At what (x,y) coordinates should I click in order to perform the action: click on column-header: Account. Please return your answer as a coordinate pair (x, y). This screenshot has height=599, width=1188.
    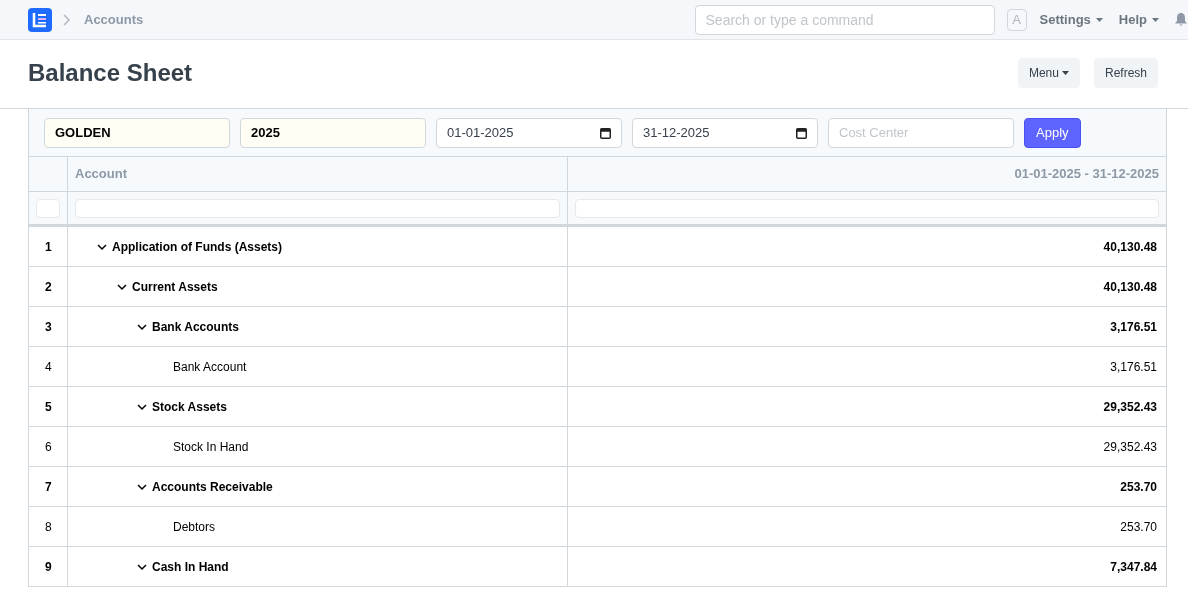
    Looking at the image, I should click on (318, 174).